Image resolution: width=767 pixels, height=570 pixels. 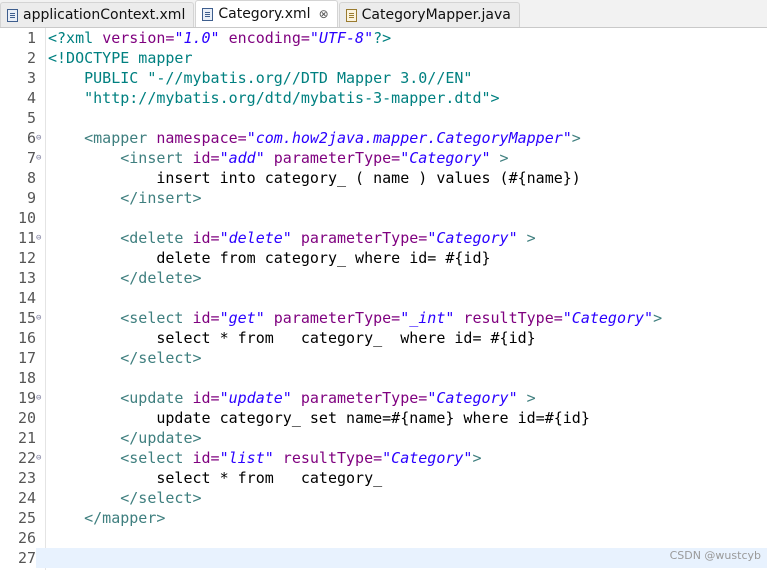 I want to click on code-line: 17 </select>, so click(x=383, y=358).